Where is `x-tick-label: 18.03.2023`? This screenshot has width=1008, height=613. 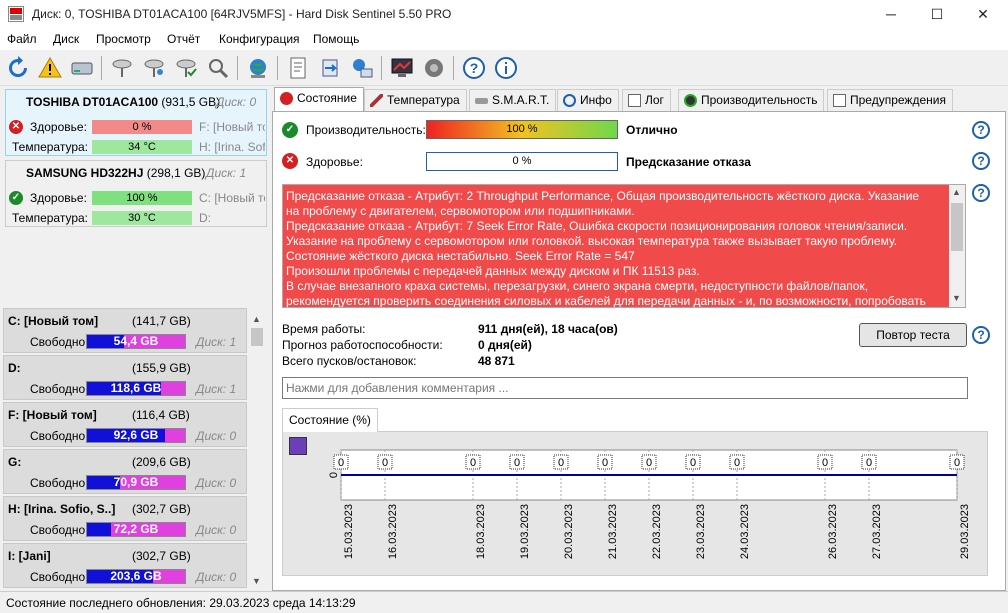
x-tick-label: 18.03.2023 is located at coordinates (481, 531).